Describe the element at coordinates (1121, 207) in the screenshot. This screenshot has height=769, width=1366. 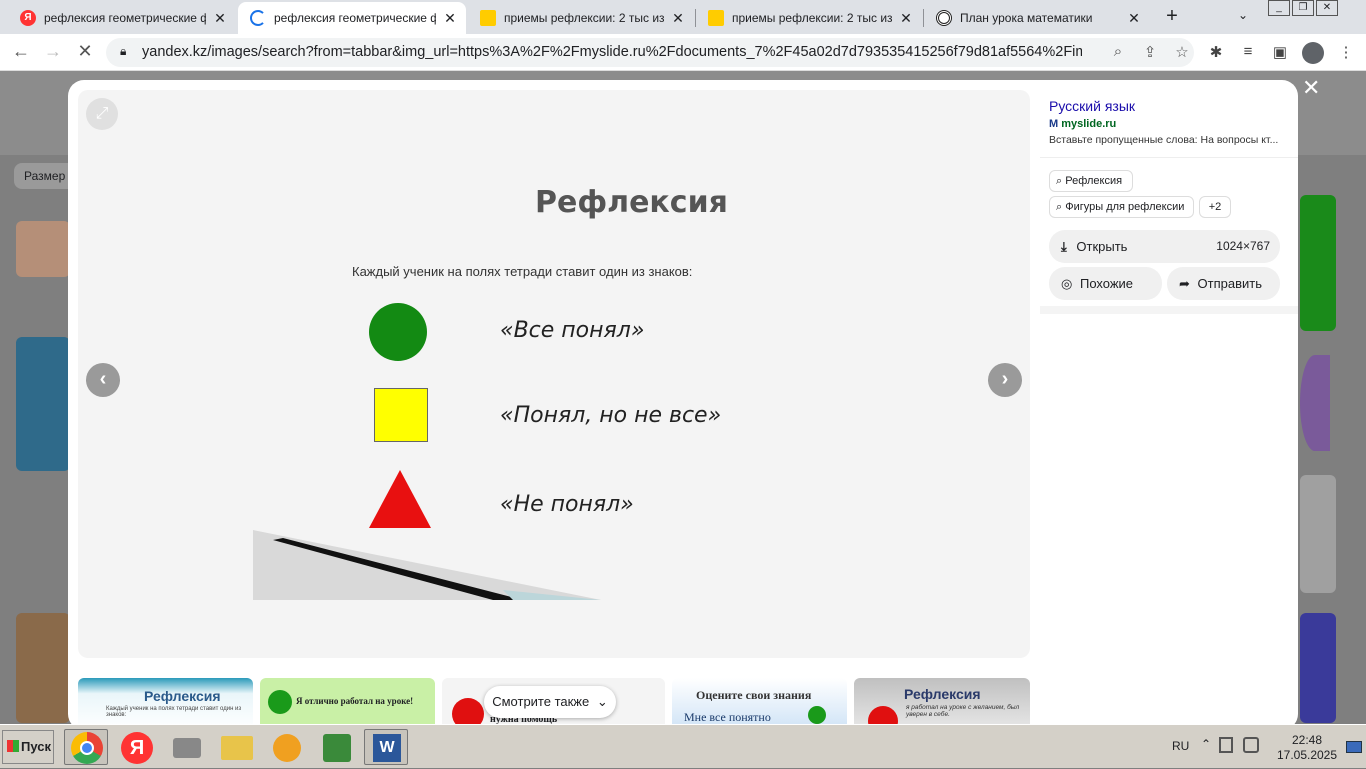
I see `tag-chip: ⌕ Фигуры для рефлексии` at that location.